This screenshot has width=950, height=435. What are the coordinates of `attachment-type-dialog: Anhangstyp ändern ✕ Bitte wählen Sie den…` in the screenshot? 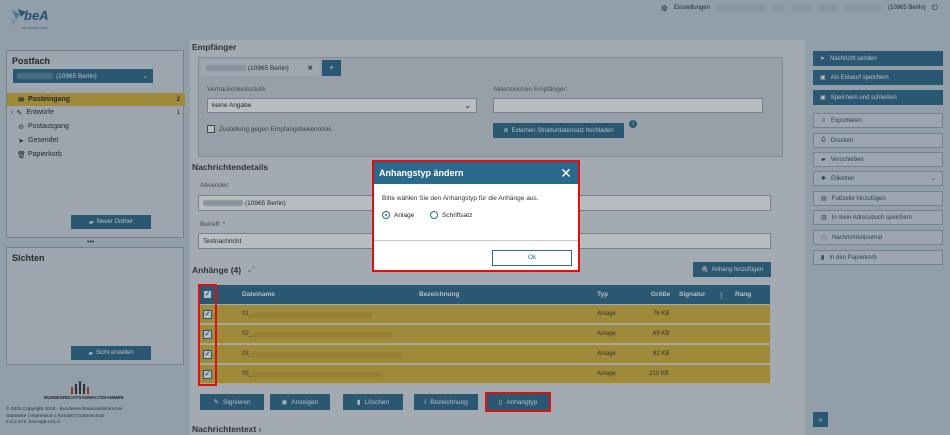 It's located at (476, 216).